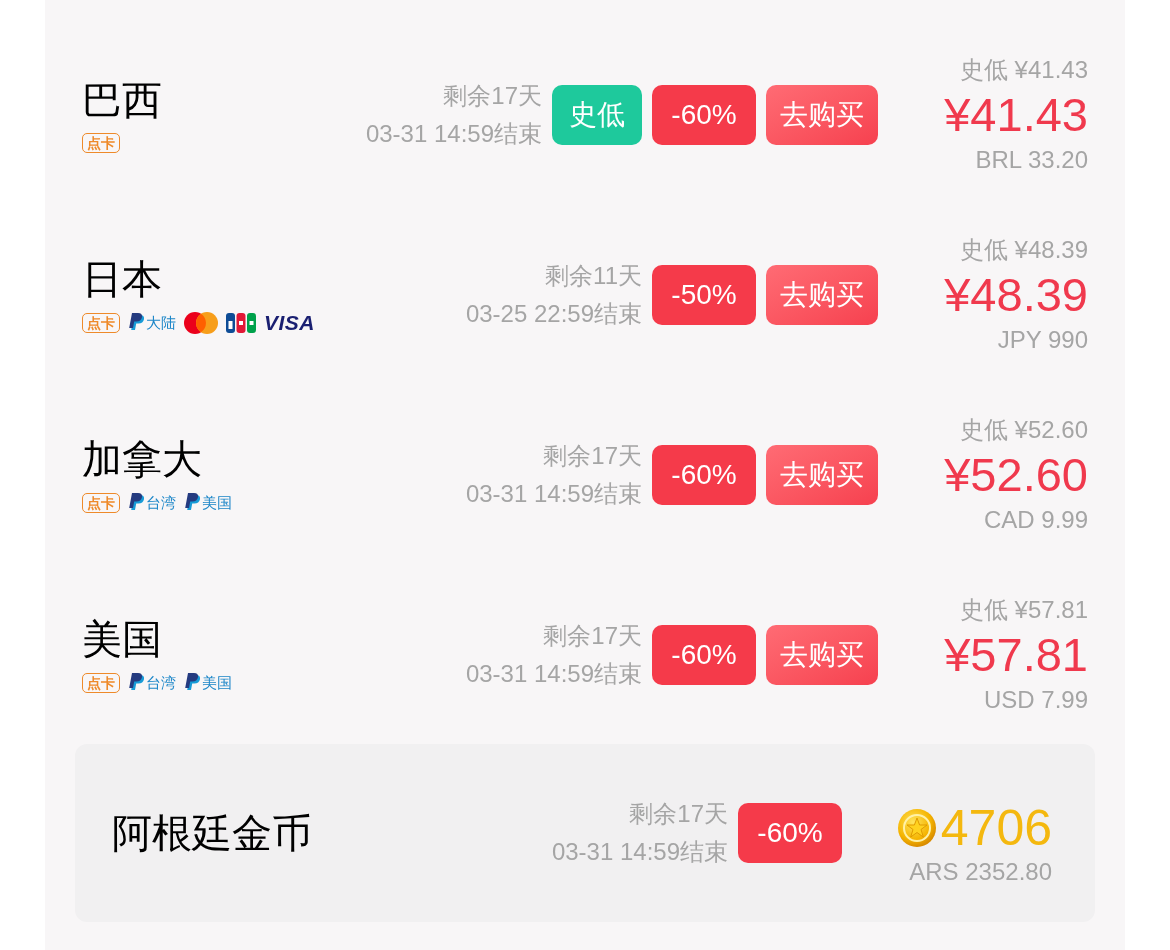 This screenshot has height=950, width=1170. Describe the element at coordinates (122, 100) in the screenshot. I see `region-name: 巴西` at that location.